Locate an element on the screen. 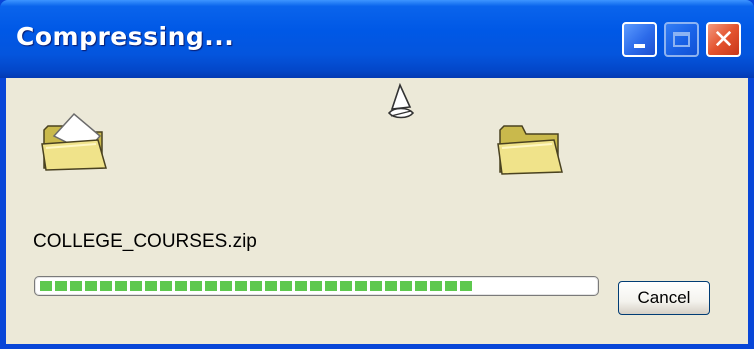 The height and width of the screenshot is (349, 754). flying-document-icon is located at coordinates (401, 101).